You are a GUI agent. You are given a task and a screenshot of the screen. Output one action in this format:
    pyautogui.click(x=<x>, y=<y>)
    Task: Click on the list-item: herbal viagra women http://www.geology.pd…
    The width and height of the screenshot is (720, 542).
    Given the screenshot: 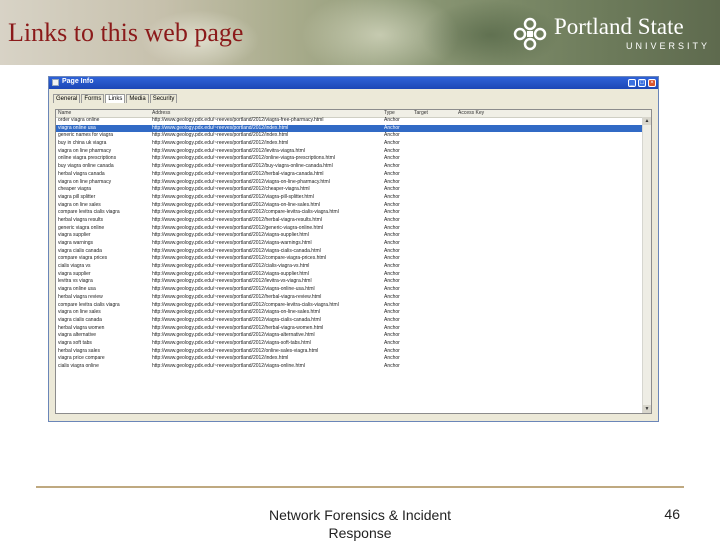 What is the action you would take?
    pyautogui.click(x=353, y=329)
    